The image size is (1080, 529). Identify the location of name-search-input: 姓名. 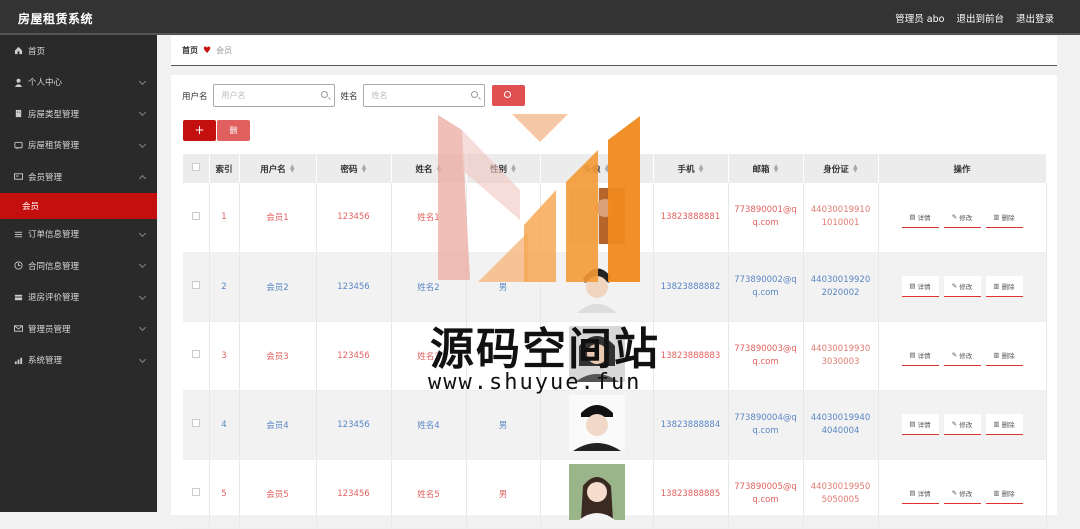
(423, 95).